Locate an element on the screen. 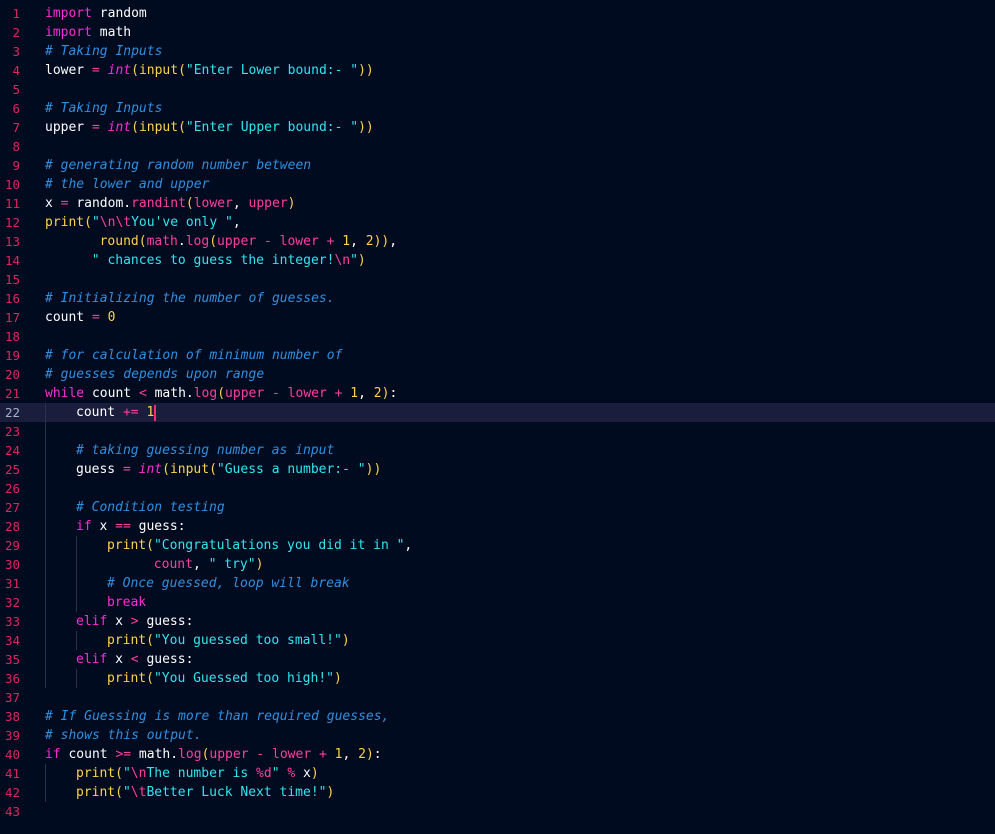 The height and width of the screenshot is (834, 995). code-line: 3 # Taking Inputs is located at coordinates (497, 51).